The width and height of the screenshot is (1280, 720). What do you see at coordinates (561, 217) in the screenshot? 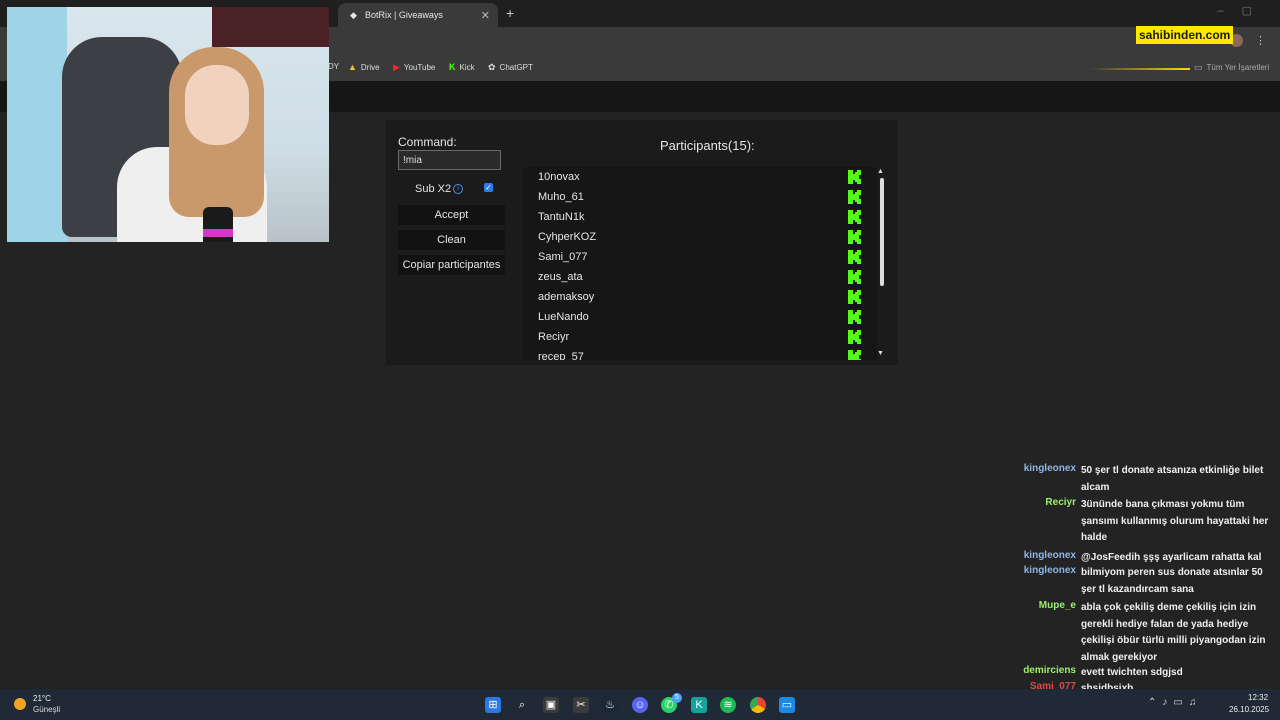
I see `participant-name: TantuN1k` at bounding box center [561, 217].